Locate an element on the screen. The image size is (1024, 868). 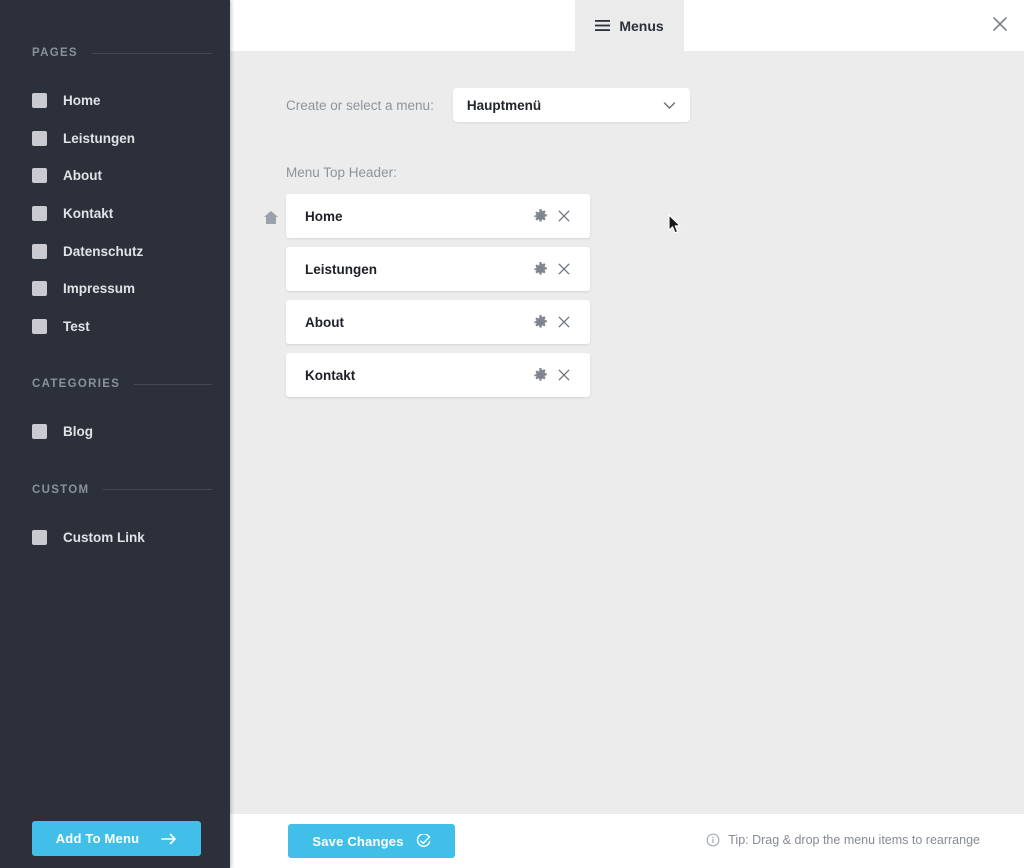
sidebar-list-custom: Custom Link is located at coordinates (115, 538).